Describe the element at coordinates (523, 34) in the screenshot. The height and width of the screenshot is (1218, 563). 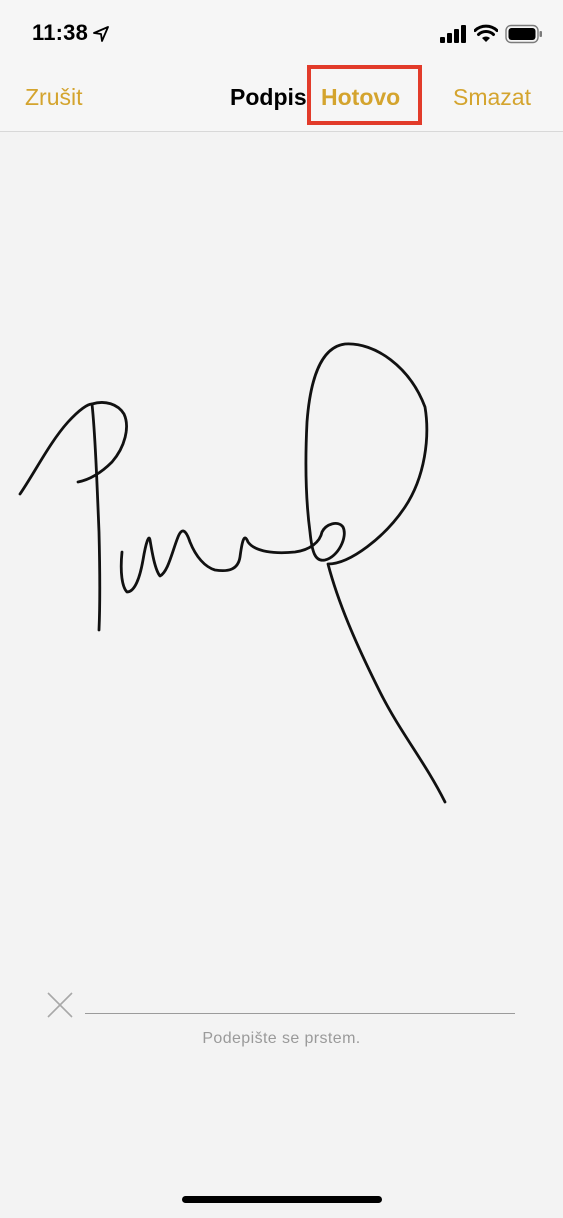
I see `battery-icon` at that location.